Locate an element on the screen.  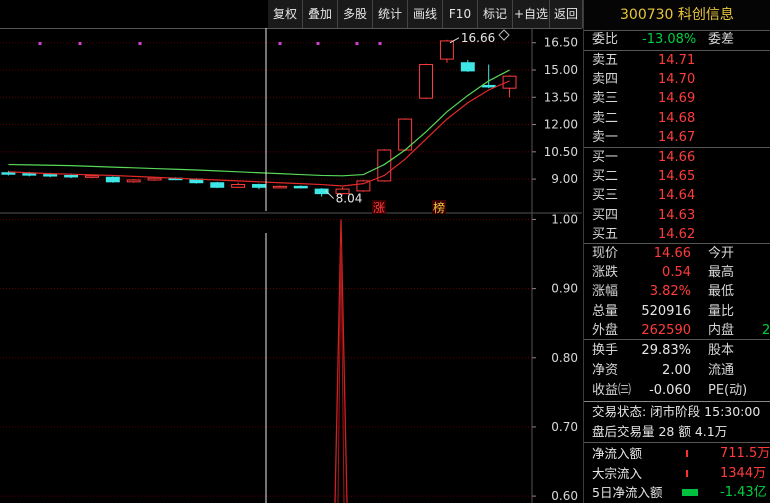
ma-line-green is located at coordinates (259, 123).